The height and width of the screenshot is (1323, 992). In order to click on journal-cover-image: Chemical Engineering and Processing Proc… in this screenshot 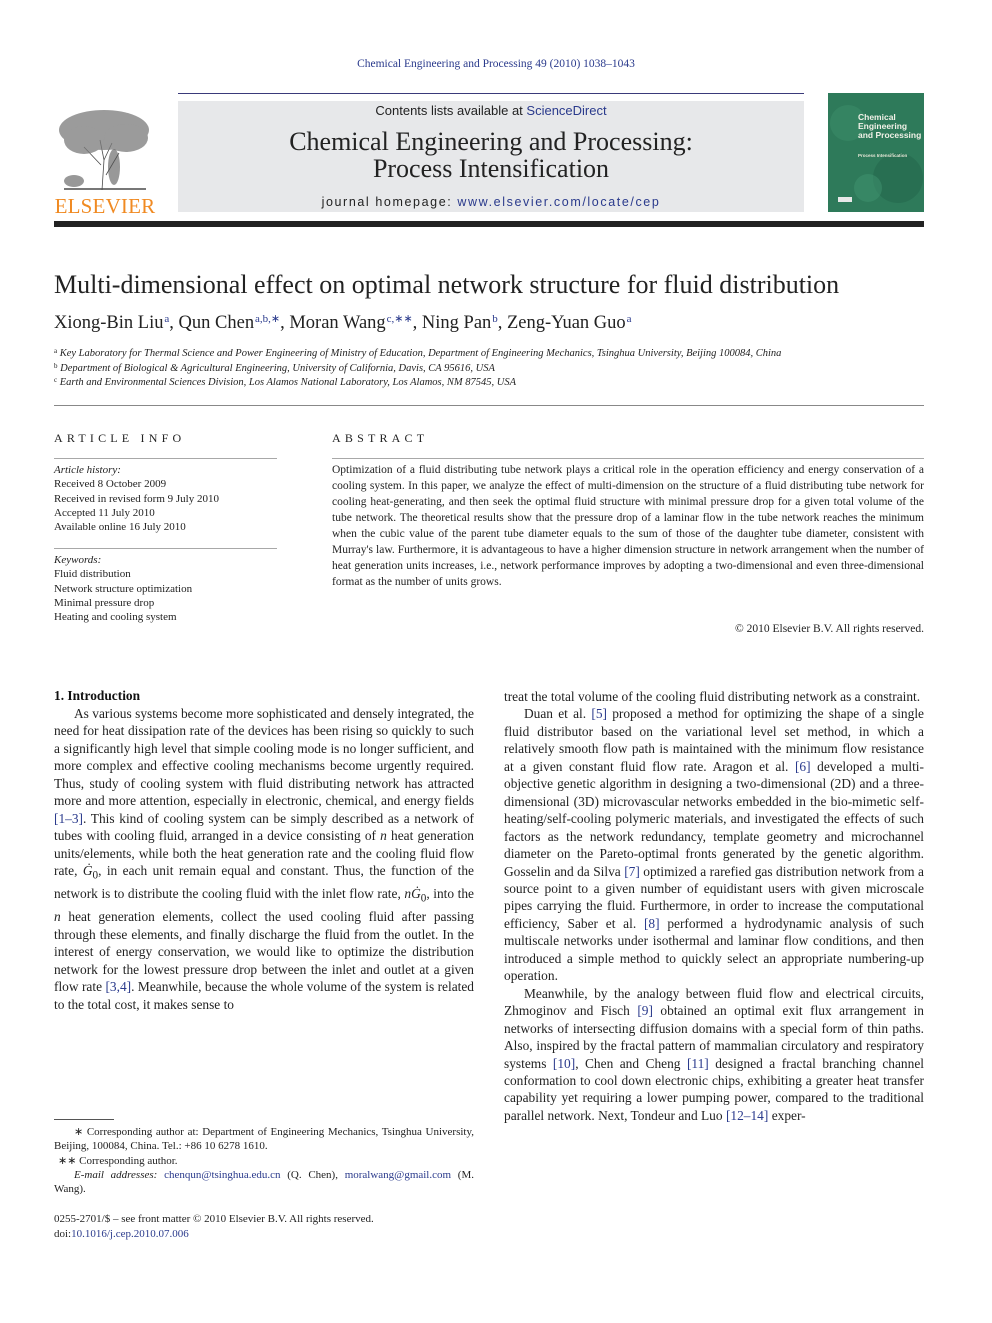, I will do `click(876, 152)`.